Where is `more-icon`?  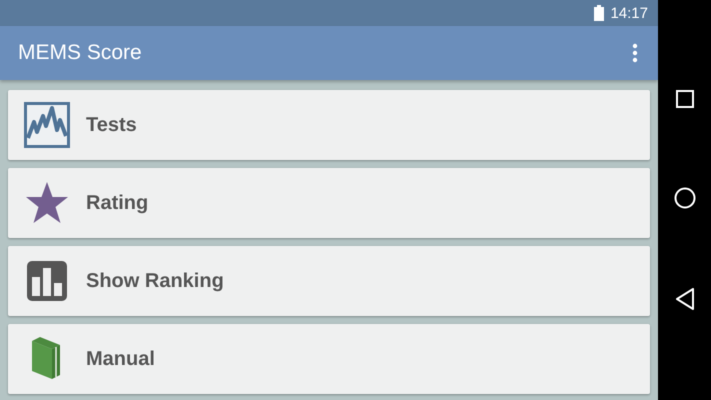 more-icon is located at coordinates (635, 53).